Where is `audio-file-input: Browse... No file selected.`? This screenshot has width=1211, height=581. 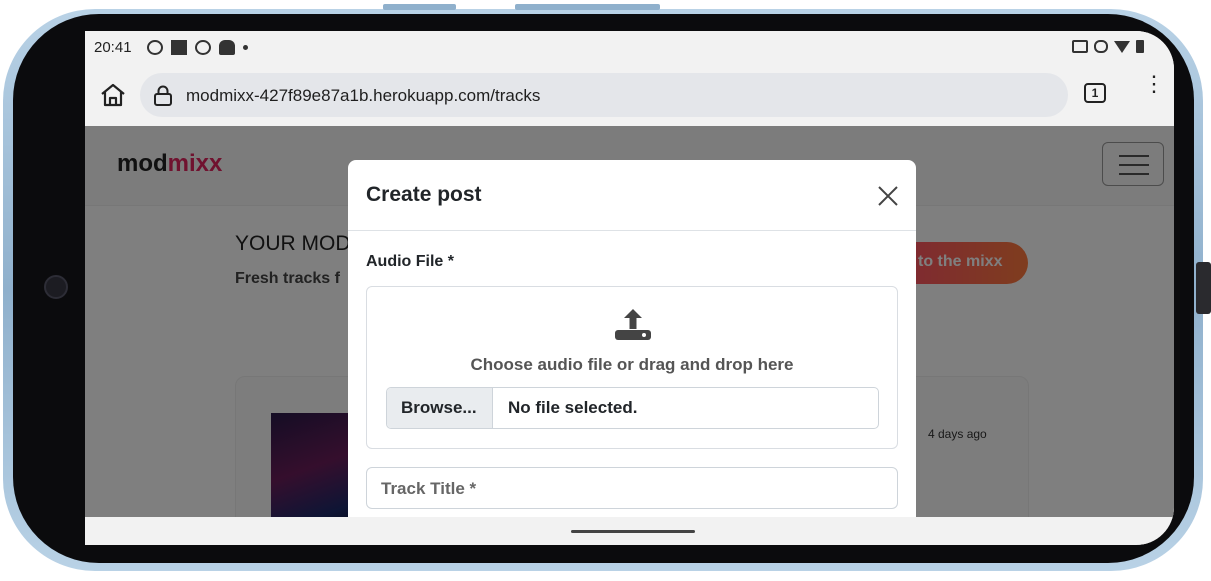
audio-file-input: Browse... No file selected. is located at coordinates (632, 408).